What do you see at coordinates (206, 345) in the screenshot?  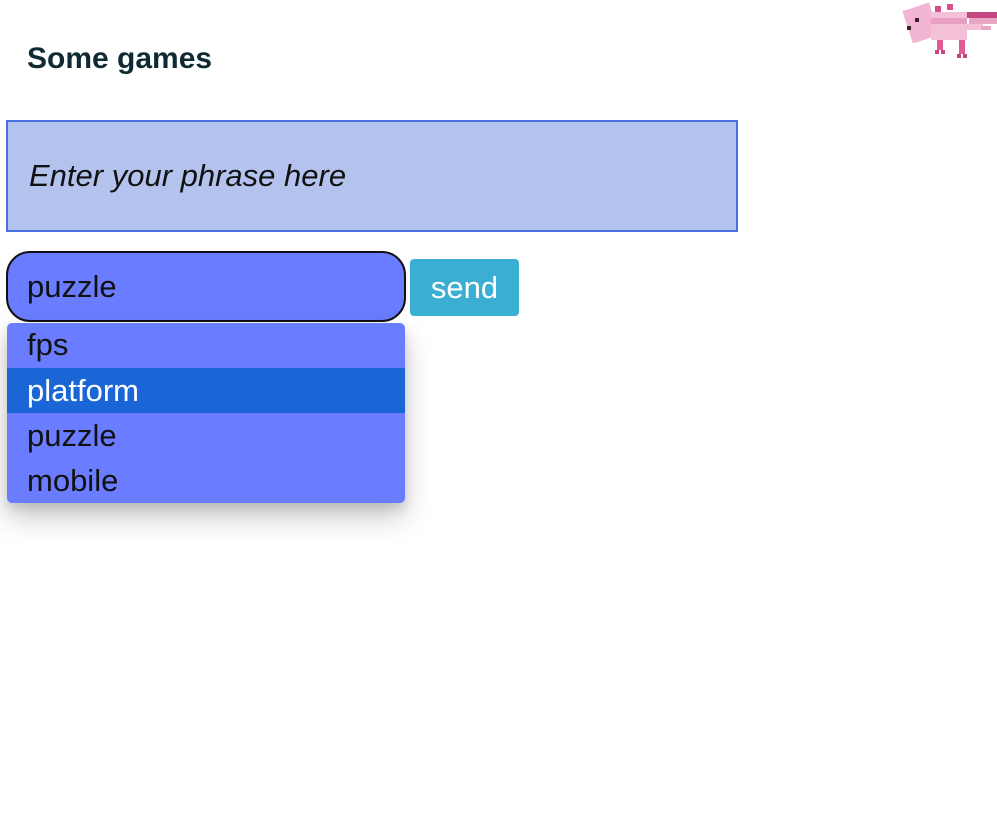 I see `dropdown-option-fps: fps` at bounding box center [206, 345].